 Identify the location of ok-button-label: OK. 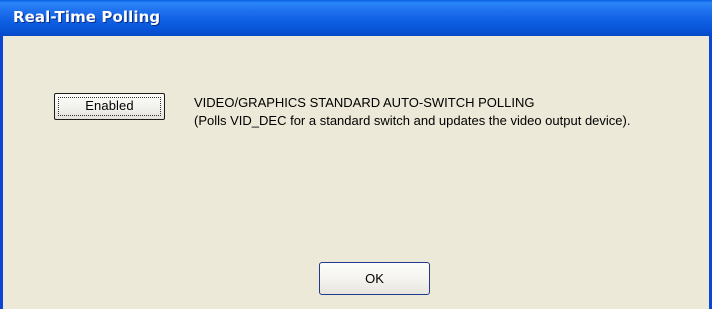
(374, 278).